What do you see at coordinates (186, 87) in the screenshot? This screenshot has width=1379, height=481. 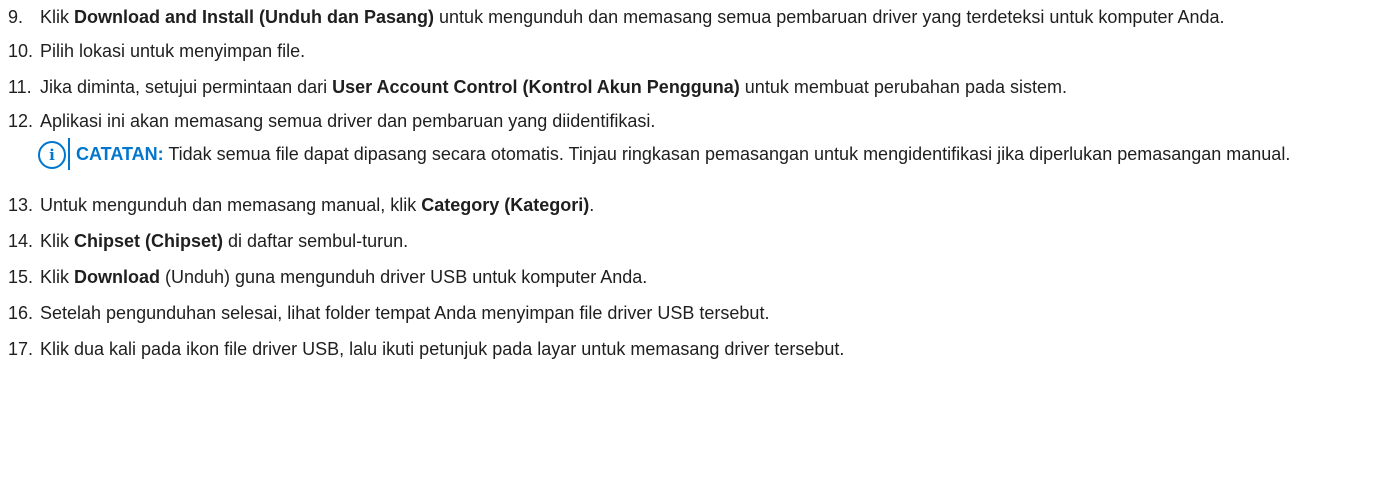 I see `step-text-pre: Jika diminta, setujui permintaan dari` at bounding box center [186, 87].